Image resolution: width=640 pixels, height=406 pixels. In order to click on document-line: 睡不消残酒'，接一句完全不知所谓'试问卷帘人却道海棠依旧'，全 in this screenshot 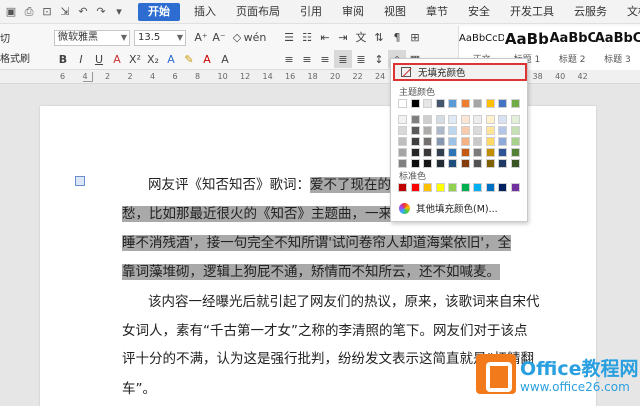, I will do `click(317, 243)`.